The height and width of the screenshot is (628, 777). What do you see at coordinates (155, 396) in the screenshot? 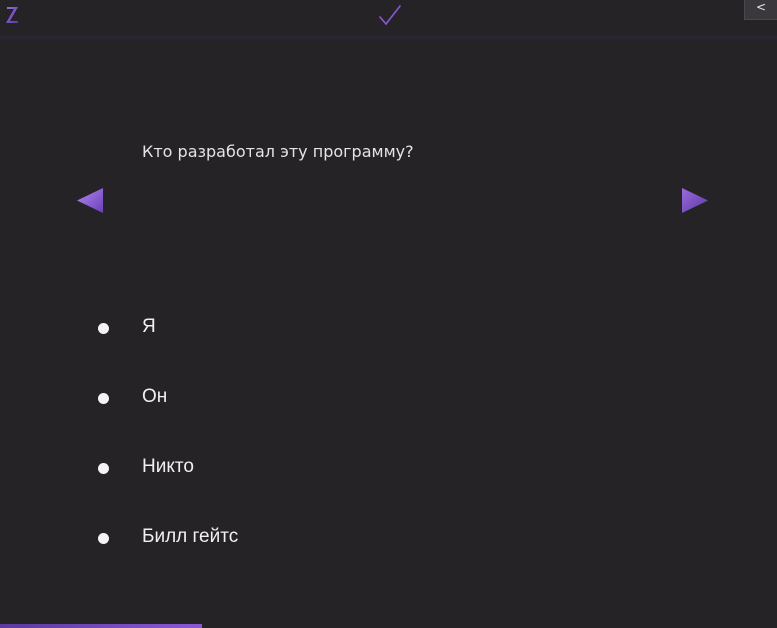
I see `answer-label: Он` at bounding box center [155, 396].